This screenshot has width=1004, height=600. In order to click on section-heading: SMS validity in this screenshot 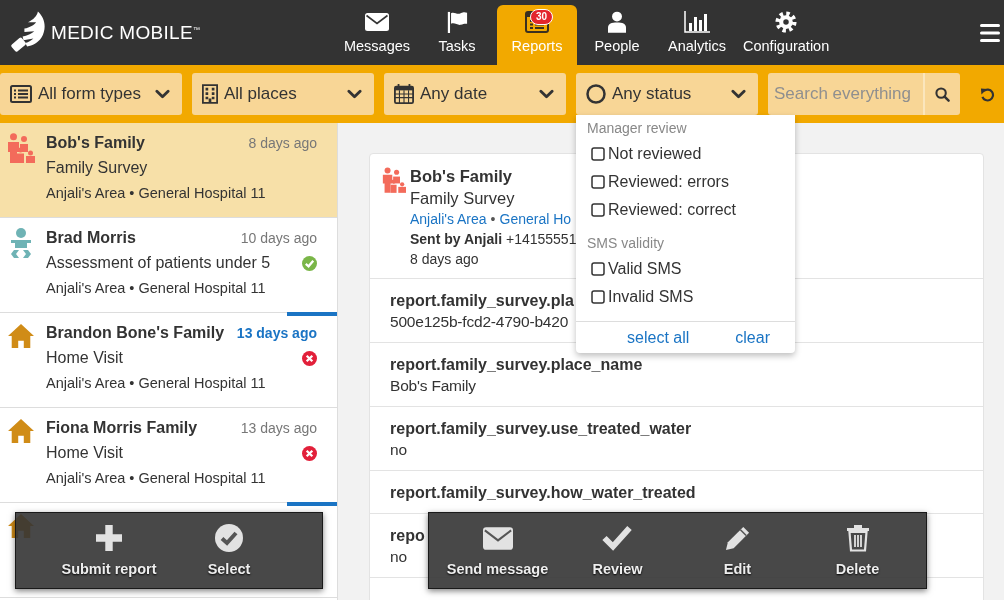, I will do `click(626, 243)`.